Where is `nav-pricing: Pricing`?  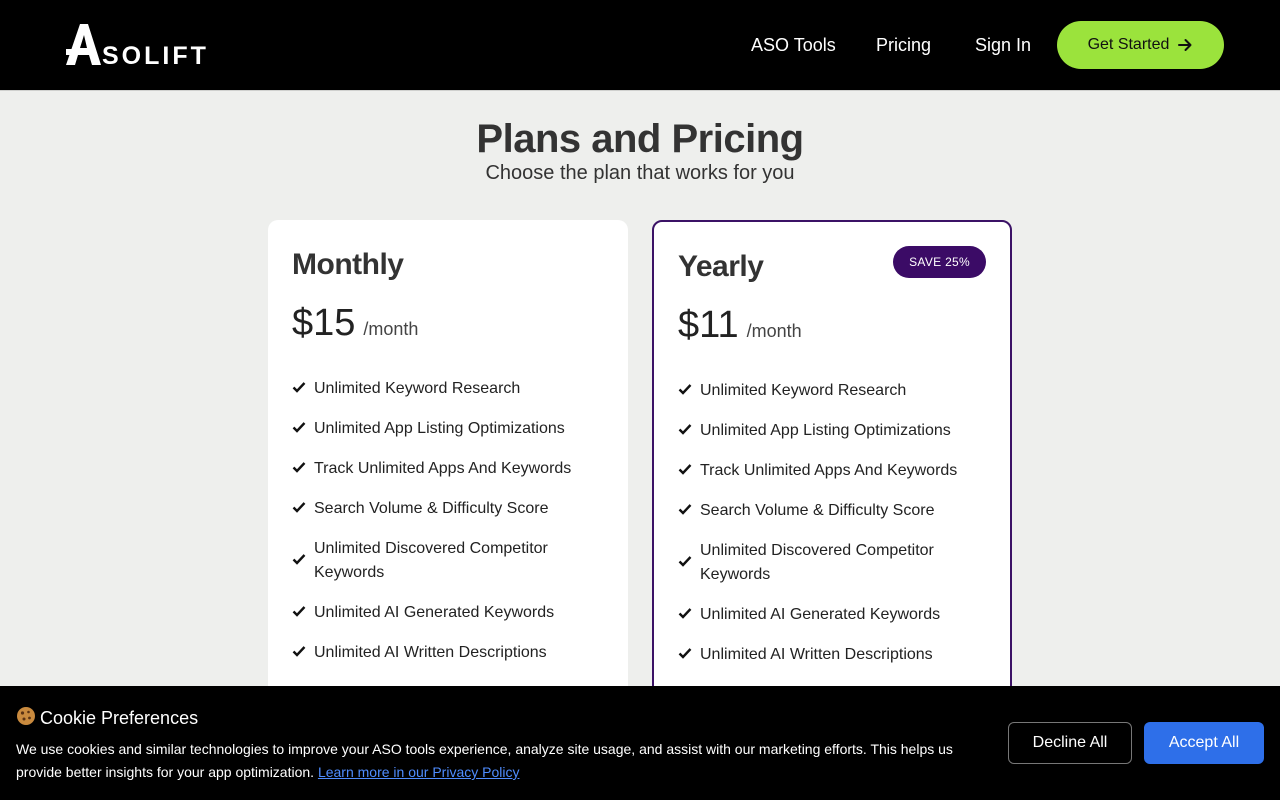 nav-pricing: Pricing is located at coordinates (903, 45).